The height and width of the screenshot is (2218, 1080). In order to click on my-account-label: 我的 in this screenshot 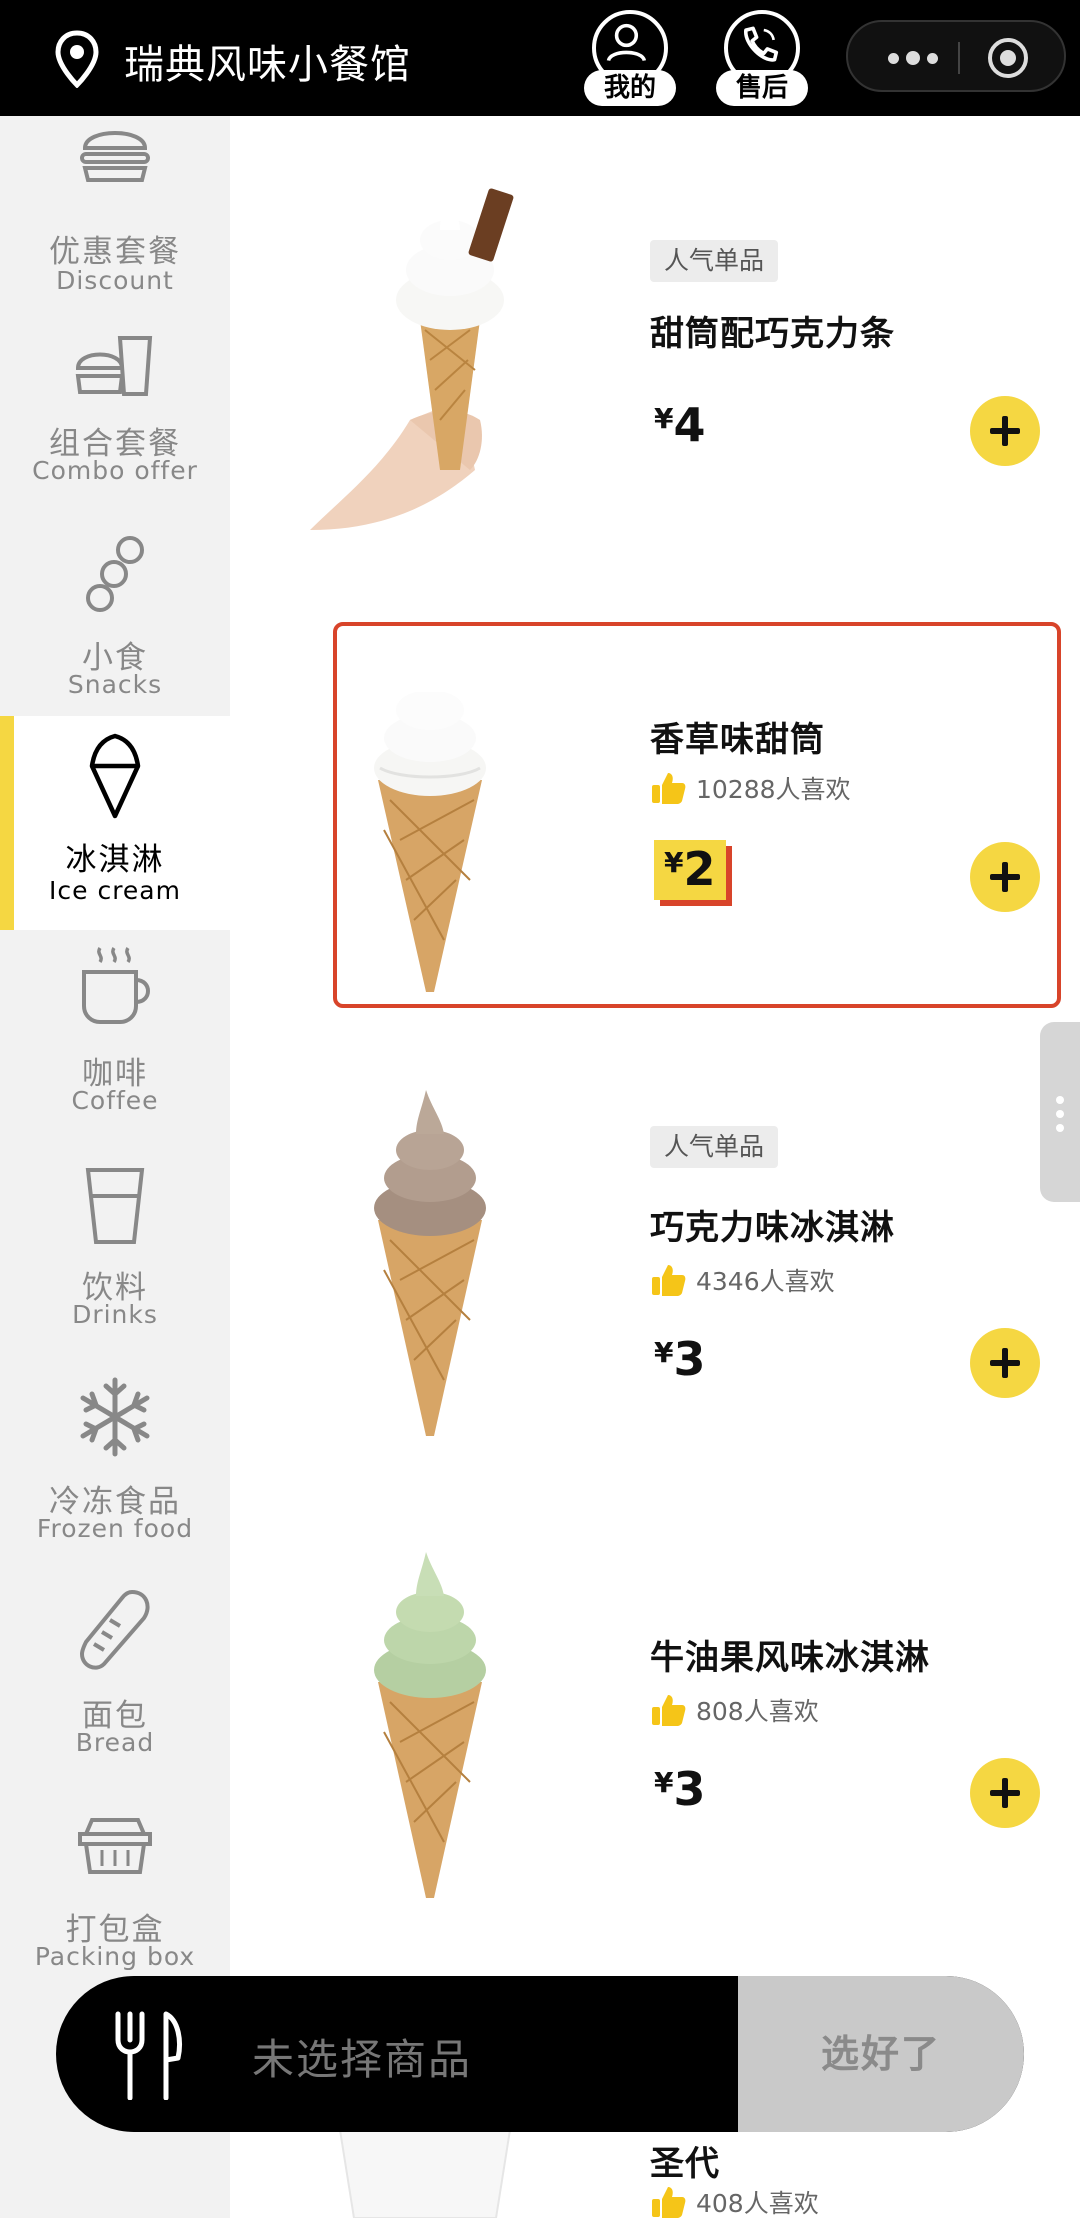, I will do `click(630, 88)`.